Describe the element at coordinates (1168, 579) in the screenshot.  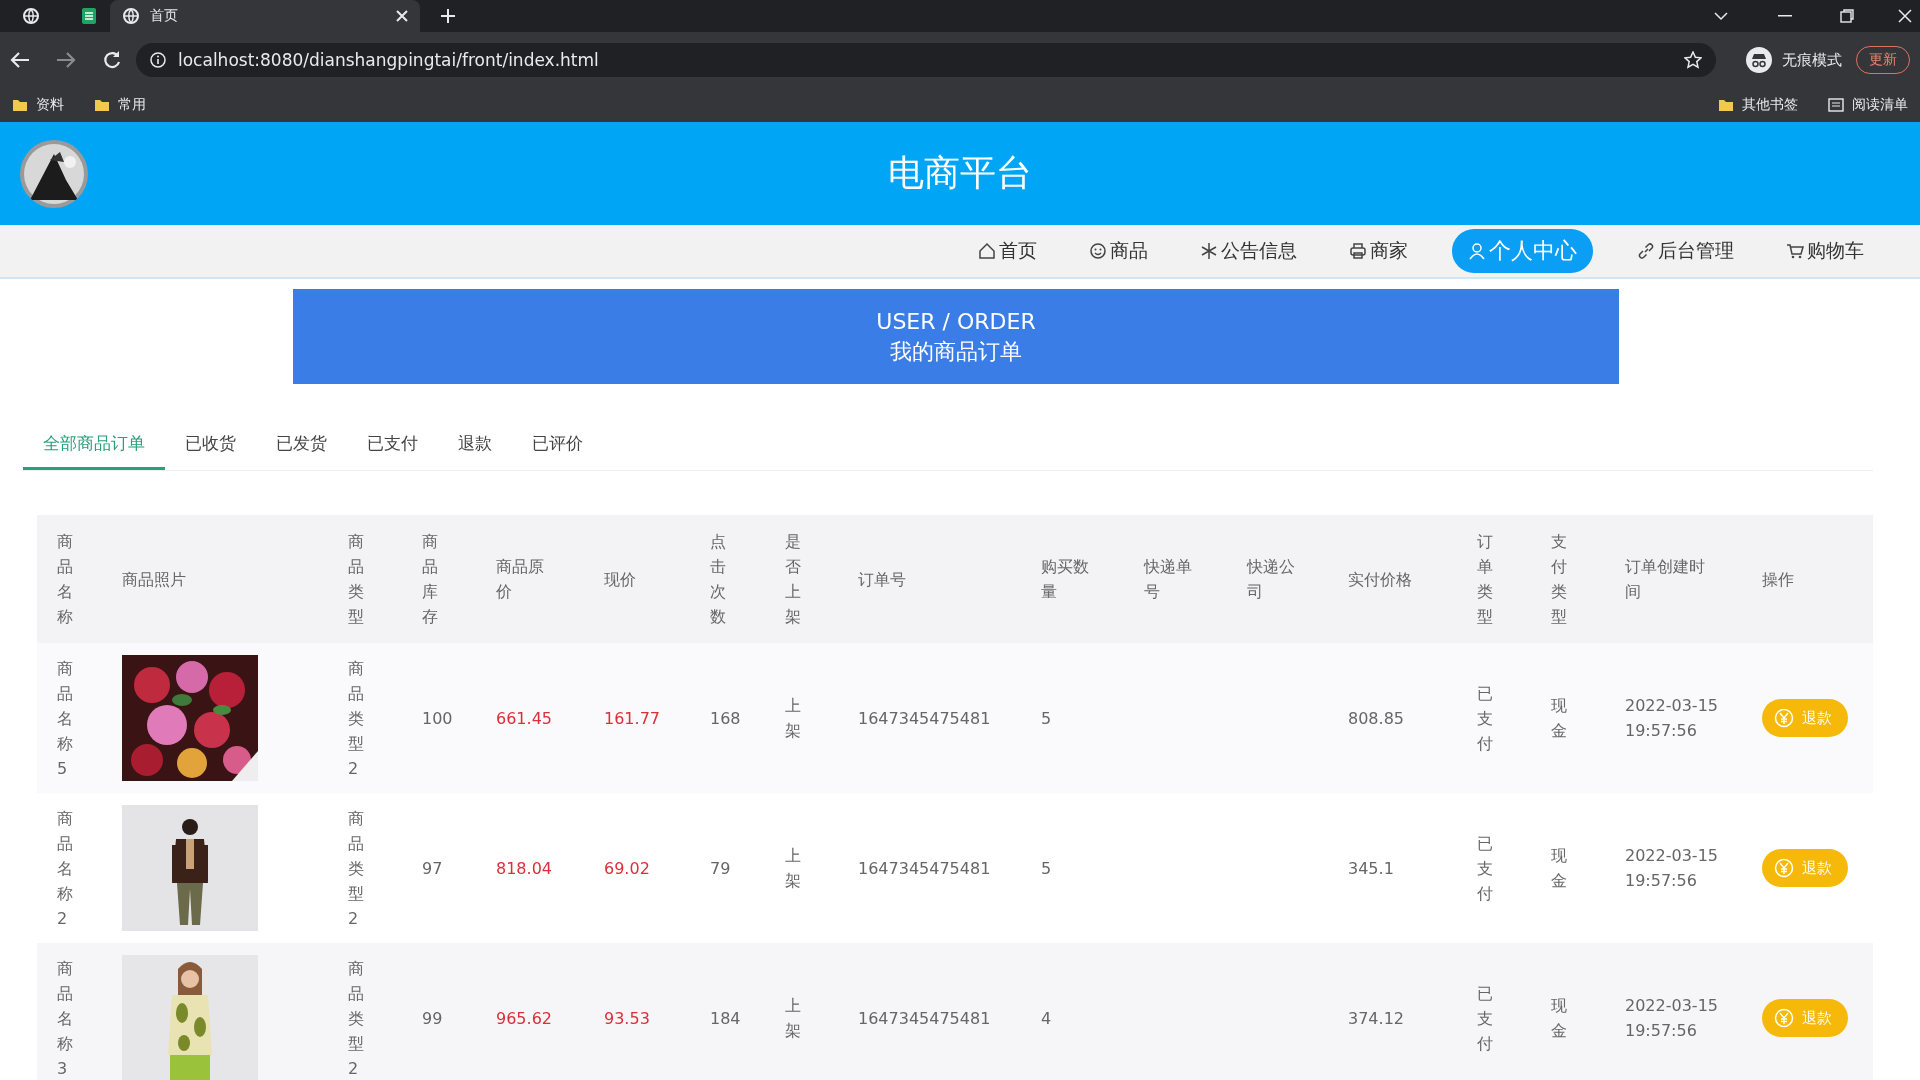
I see `column-header: 快递单号` at that location.